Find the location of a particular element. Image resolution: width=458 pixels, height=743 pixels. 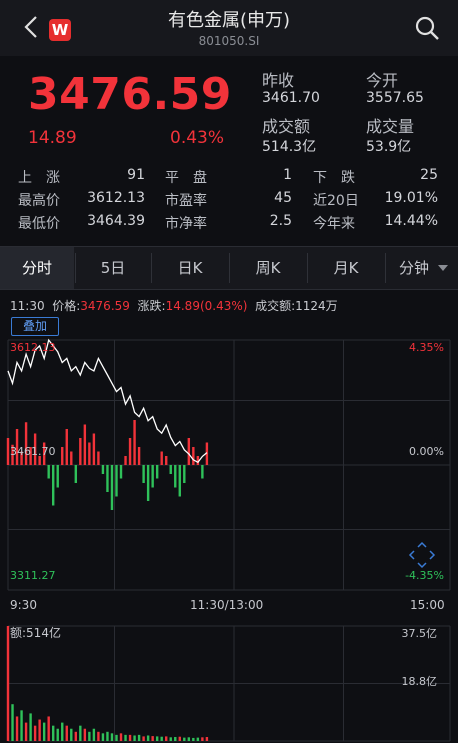

x-label-close: 15:00 is located at coordinates (427, 605).